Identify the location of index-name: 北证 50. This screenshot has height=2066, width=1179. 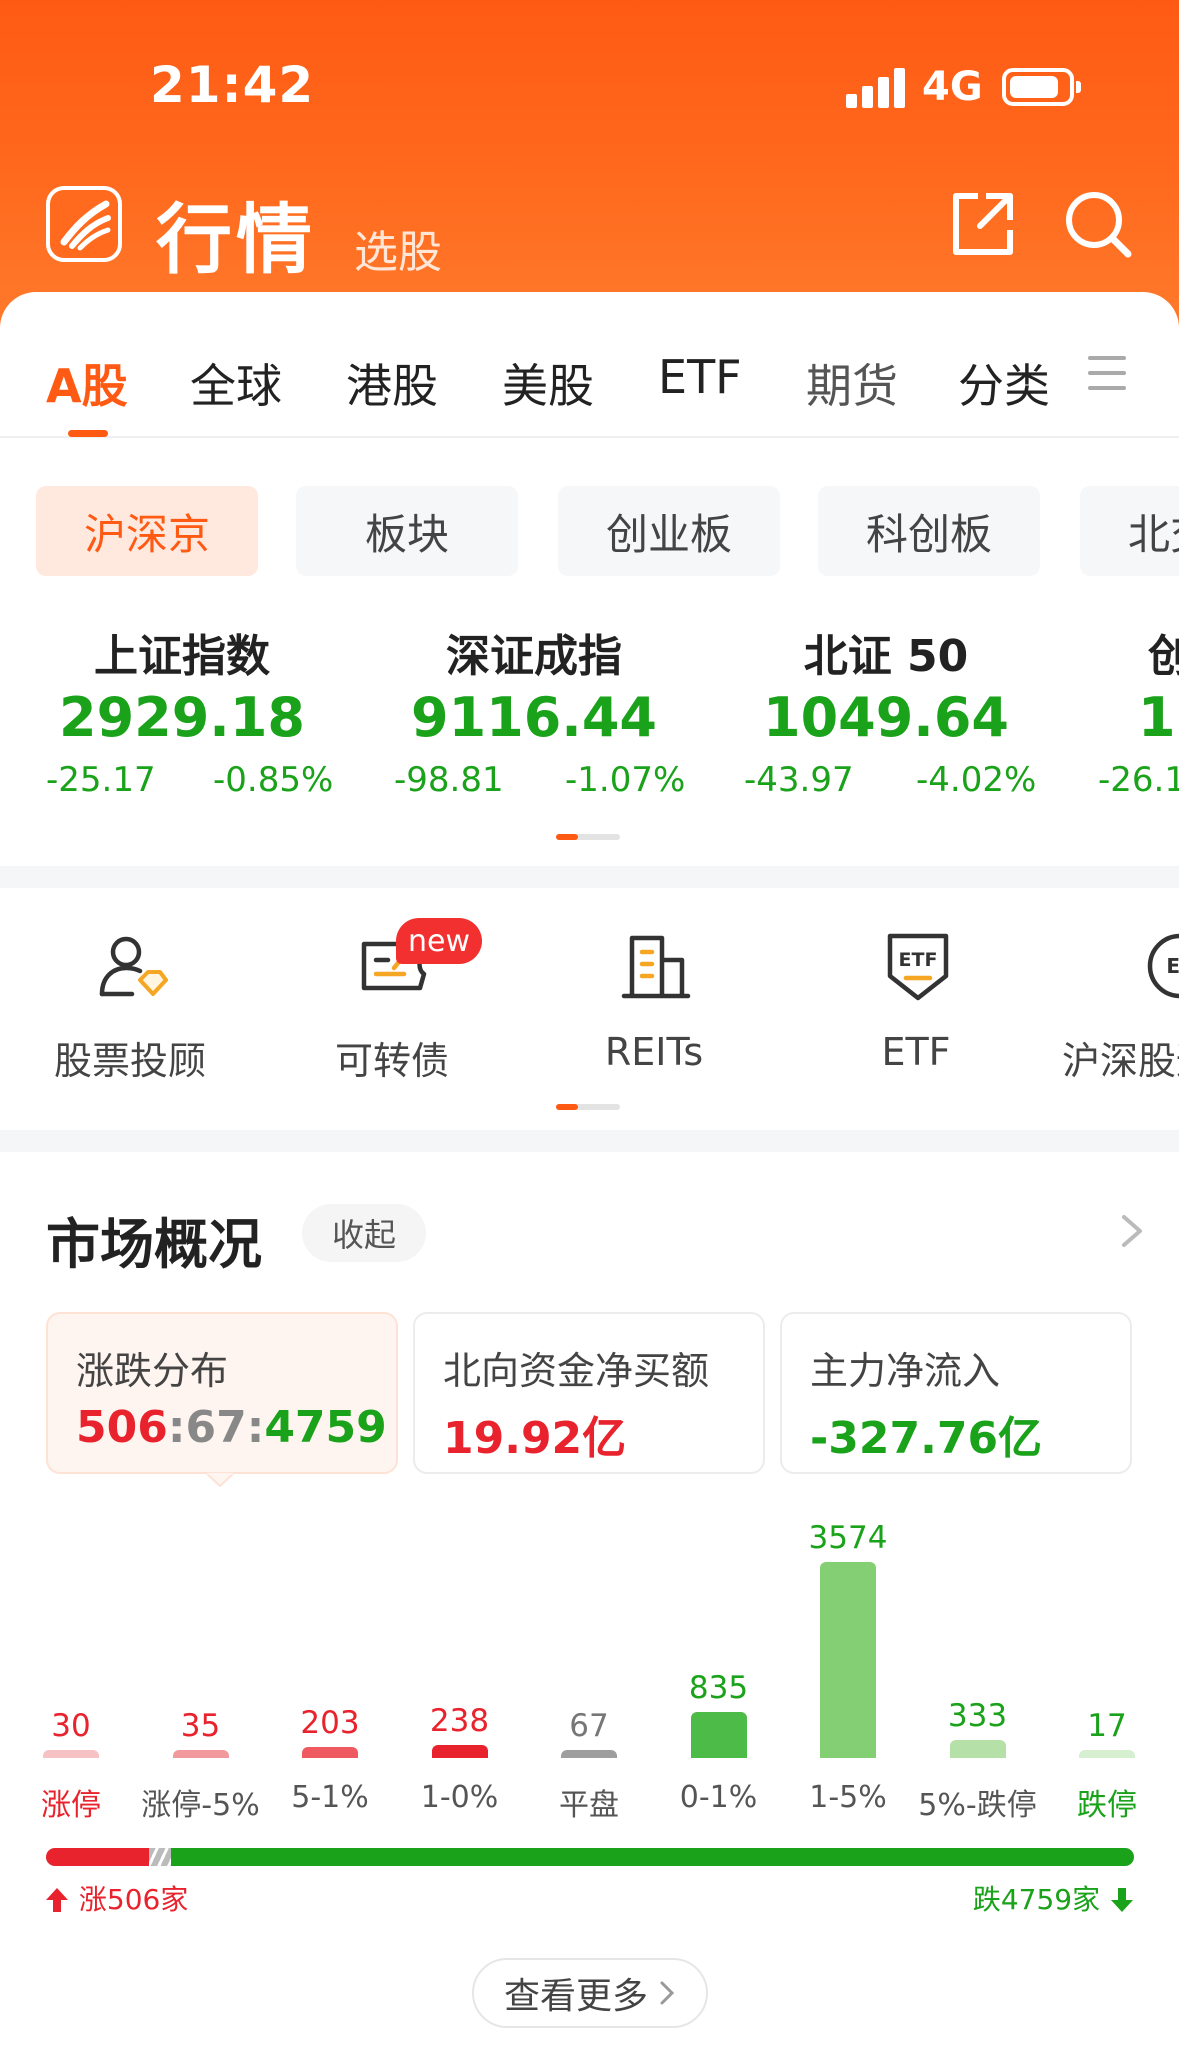
(886, 656).